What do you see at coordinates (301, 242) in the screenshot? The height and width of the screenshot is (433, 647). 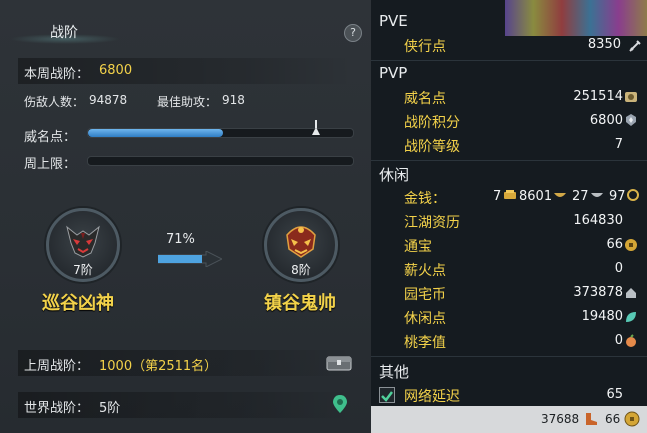 I see `ghost-general-mask-icon` at bounding box center [301, 242].